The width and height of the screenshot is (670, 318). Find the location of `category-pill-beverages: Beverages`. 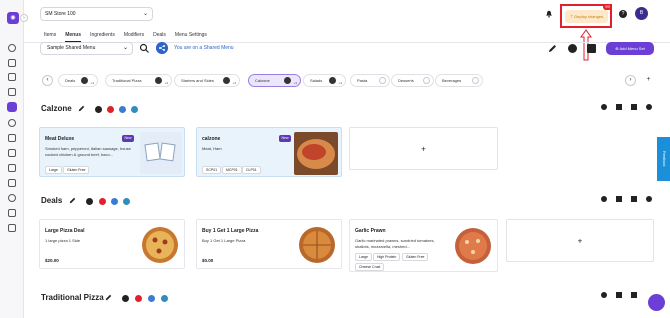

category-pill-beverages: Beverages is located at coordinates (459, 80).